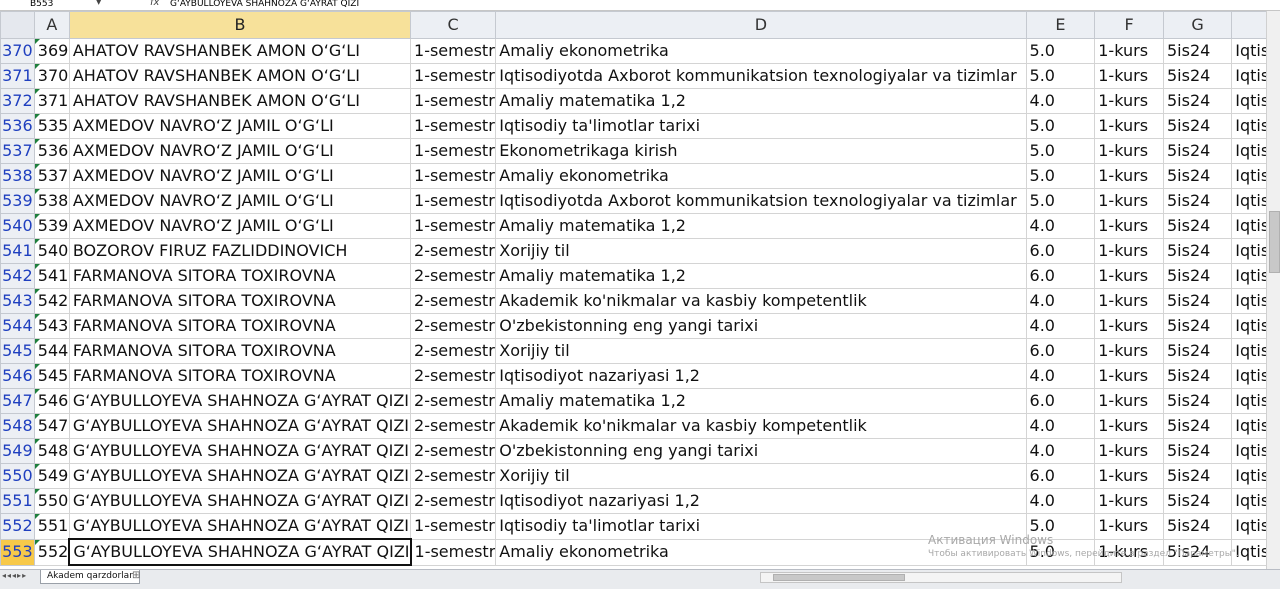 The width and height of the screenshot is (1280, 589). I want to click on cell-a: 552, so click(51, 552).